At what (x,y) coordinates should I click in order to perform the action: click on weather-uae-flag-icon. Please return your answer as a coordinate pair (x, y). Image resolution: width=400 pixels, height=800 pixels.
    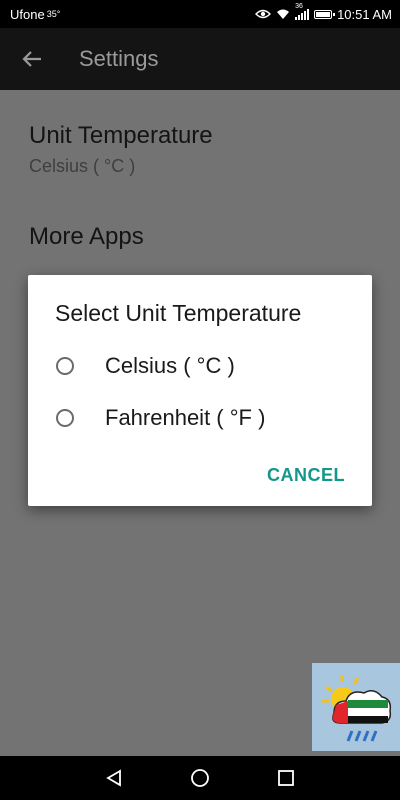
    Looking at the image, I should click on (356, 707).